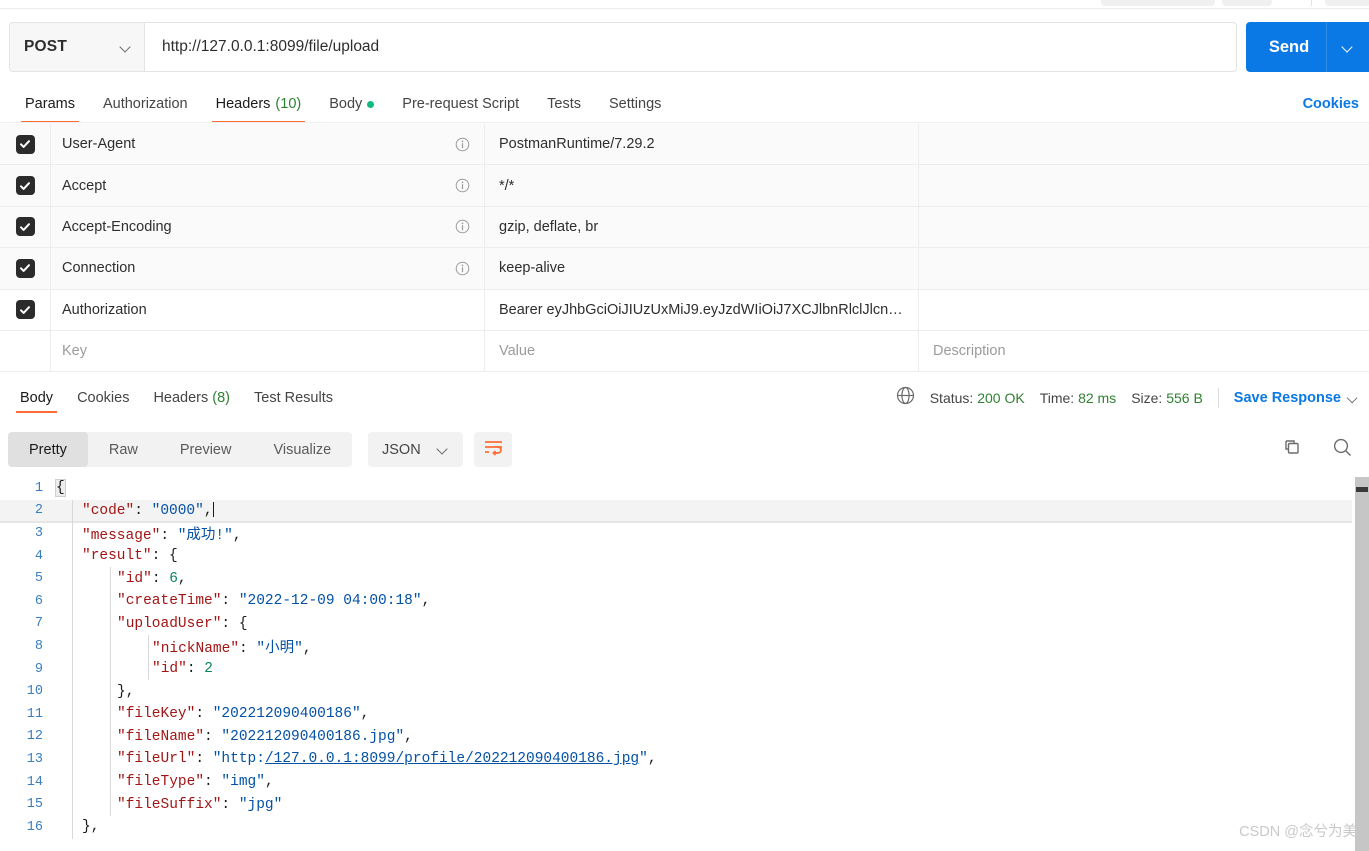 The image size is (1369, 851). I want to click on tab-pre-request-script: Pre-request Script, so click(460, 104).